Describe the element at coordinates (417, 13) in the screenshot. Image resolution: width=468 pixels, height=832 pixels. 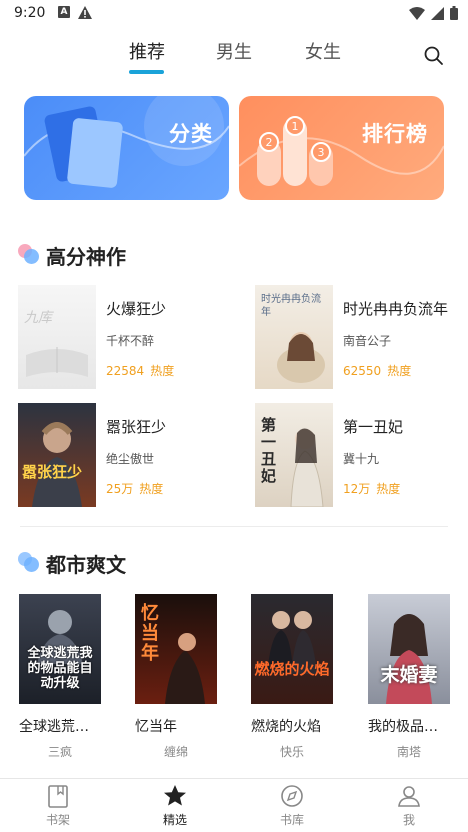
I see `wifi-icon` at that location.